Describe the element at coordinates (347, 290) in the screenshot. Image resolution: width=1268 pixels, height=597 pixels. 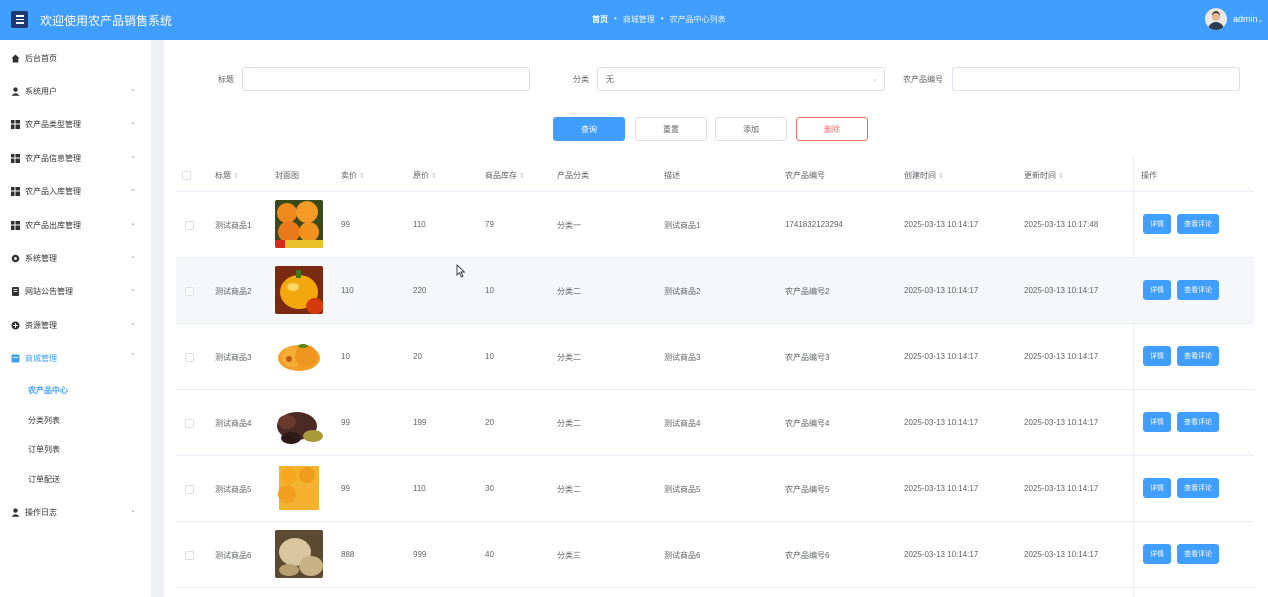
I see `row-price: 110` at that location.